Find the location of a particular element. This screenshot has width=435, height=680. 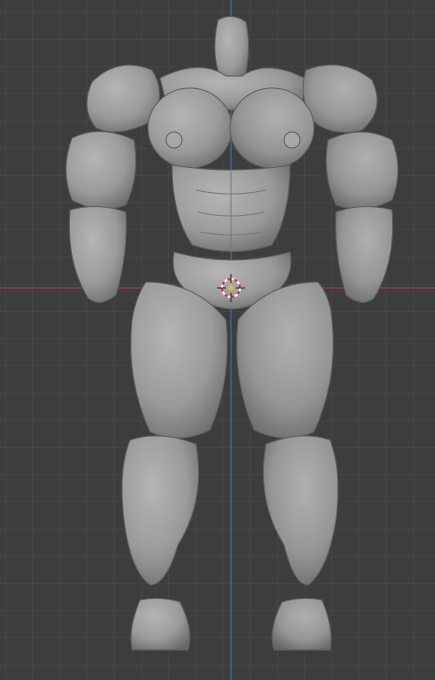

right-foot-part is located at coordinates (301, 624).